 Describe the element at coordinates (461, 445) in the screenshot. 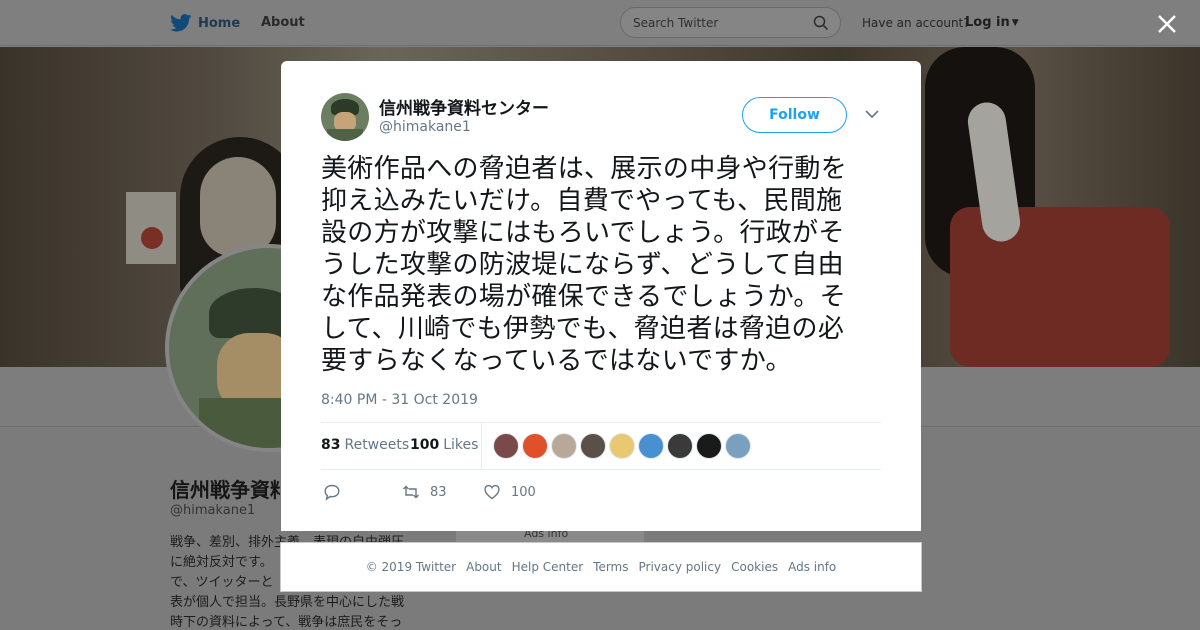

I see `likes-label: Likes` at that location.